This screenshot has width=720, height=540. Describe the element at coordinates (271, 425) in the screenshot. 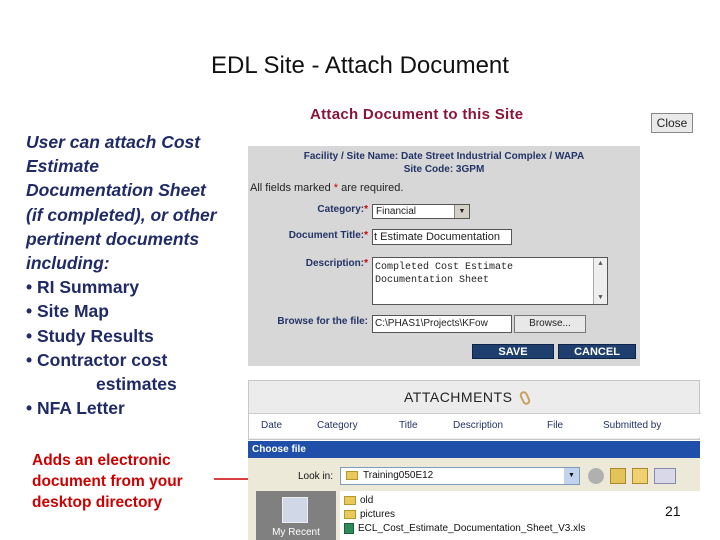

I see `column-header: Date` at that location.